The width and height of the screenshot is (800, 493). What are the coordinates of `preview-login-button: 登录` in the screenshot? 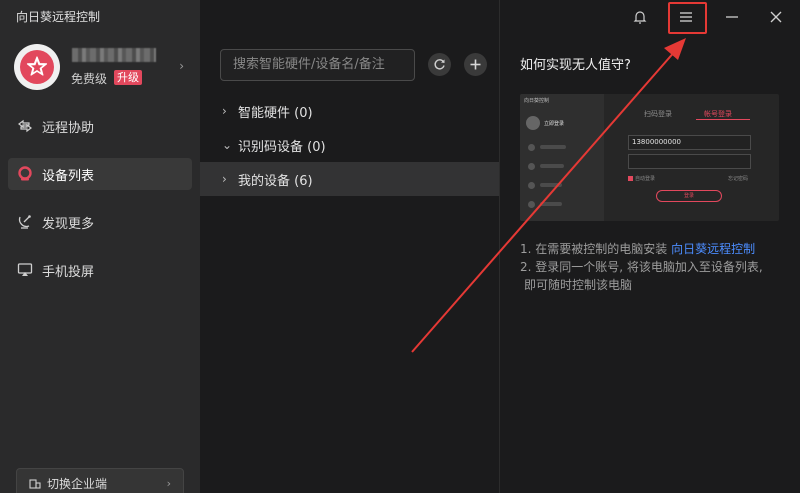 It's located at (689, 196).